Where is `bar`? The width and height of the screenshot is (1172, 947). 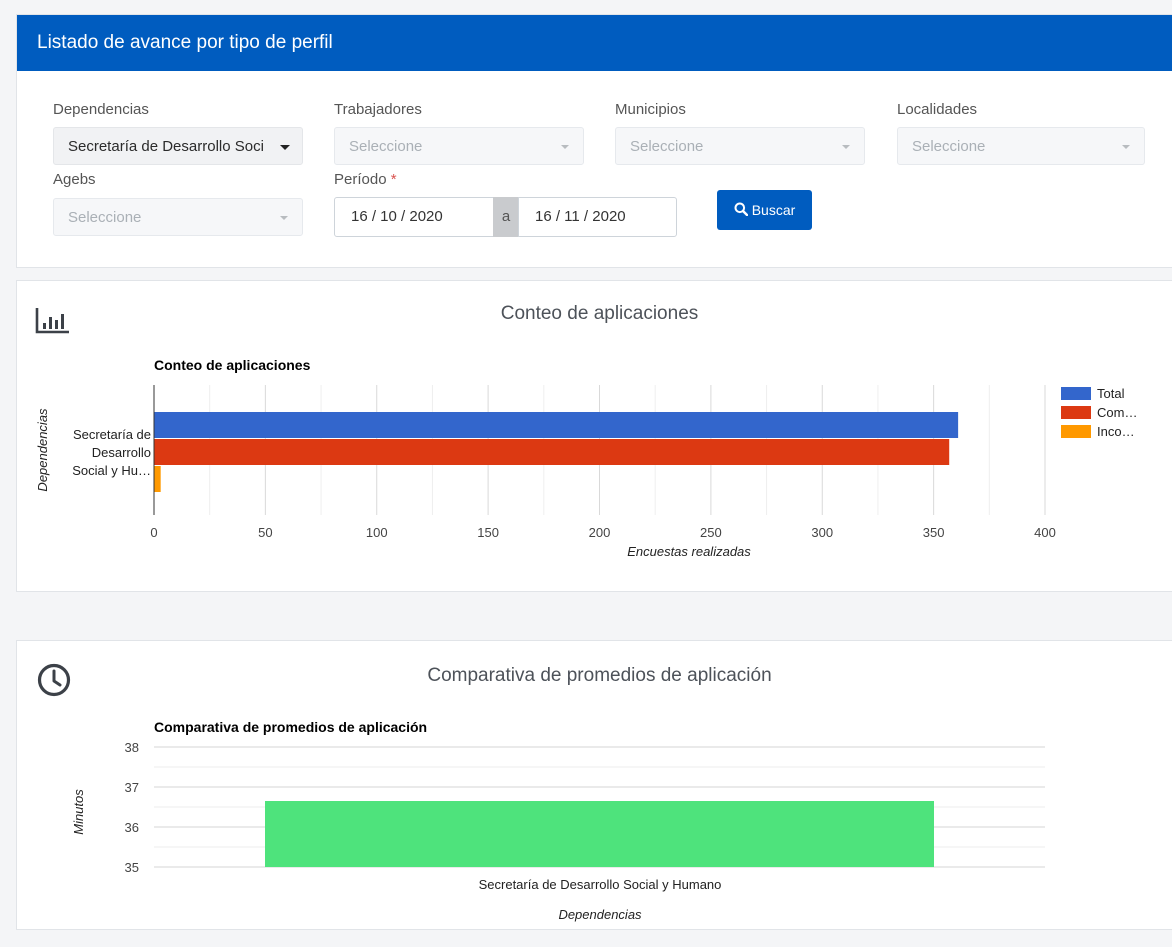 bar is located at coordinates (599, 834).